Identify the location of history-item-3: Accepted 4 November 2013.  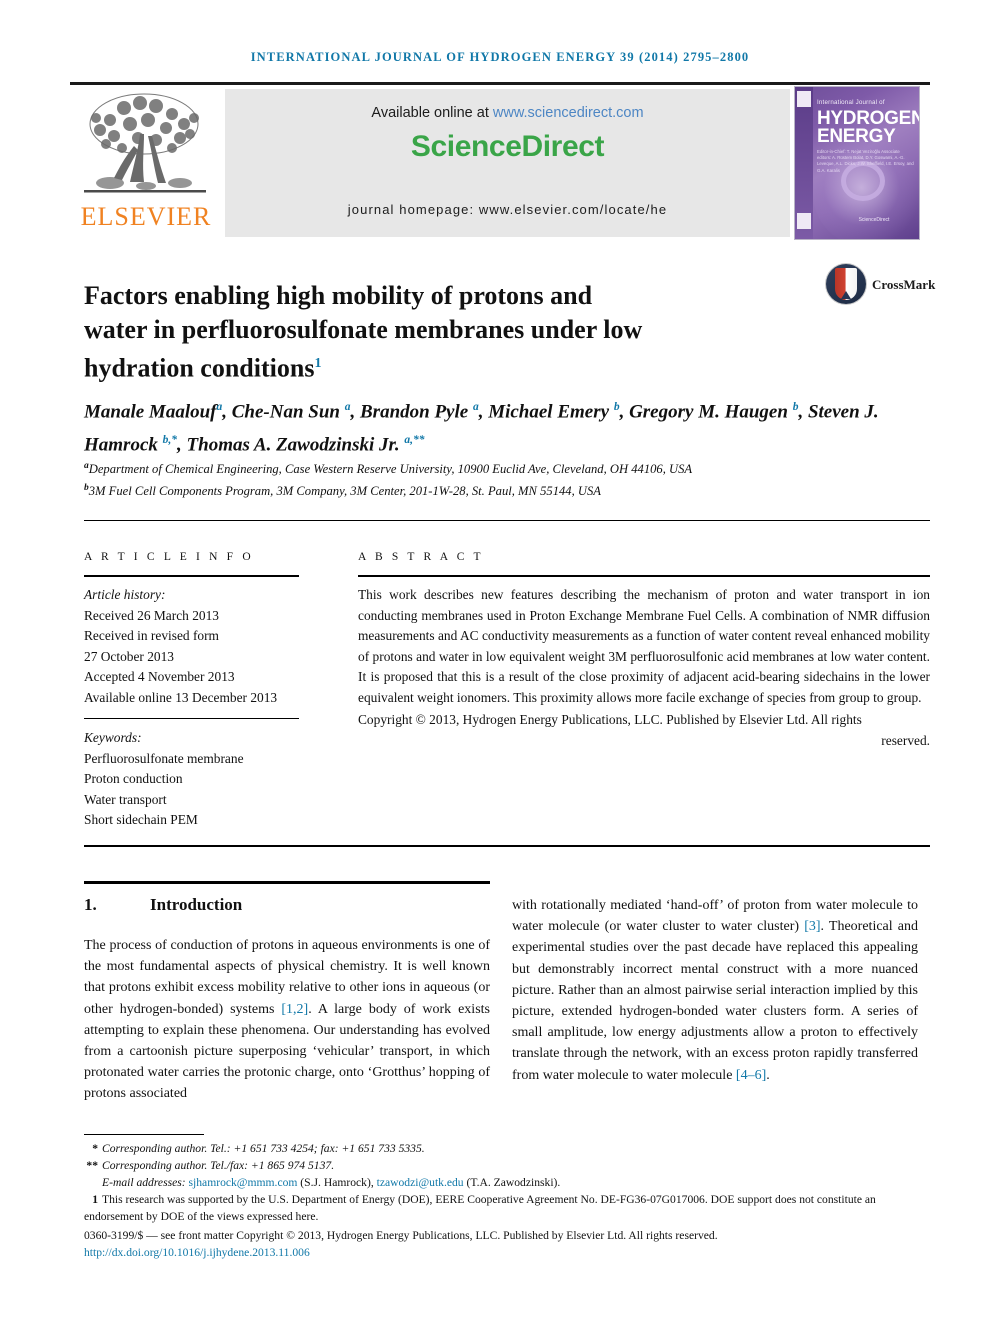
(159, 676).